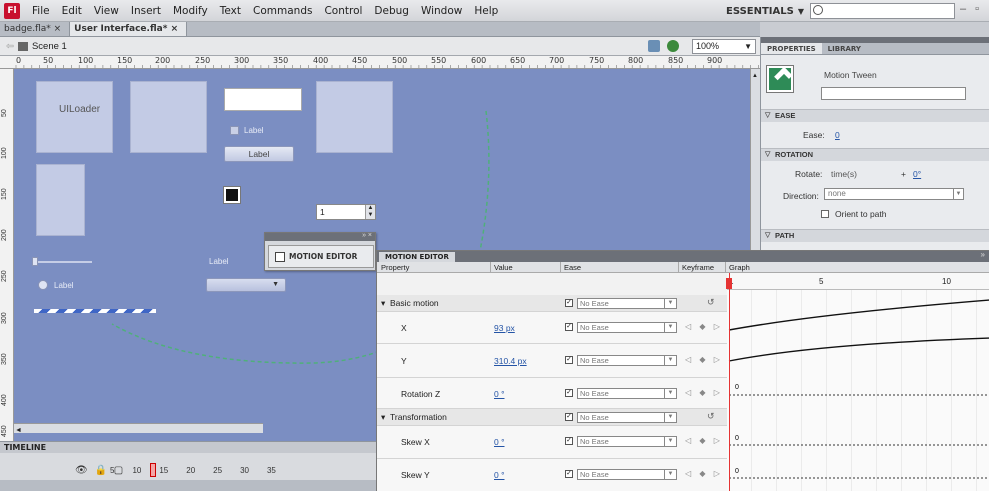  What do you see at coordinates (971, 9) in the screenshot?
I see `window-controls: – ▫` at bounding box center [971, 9].